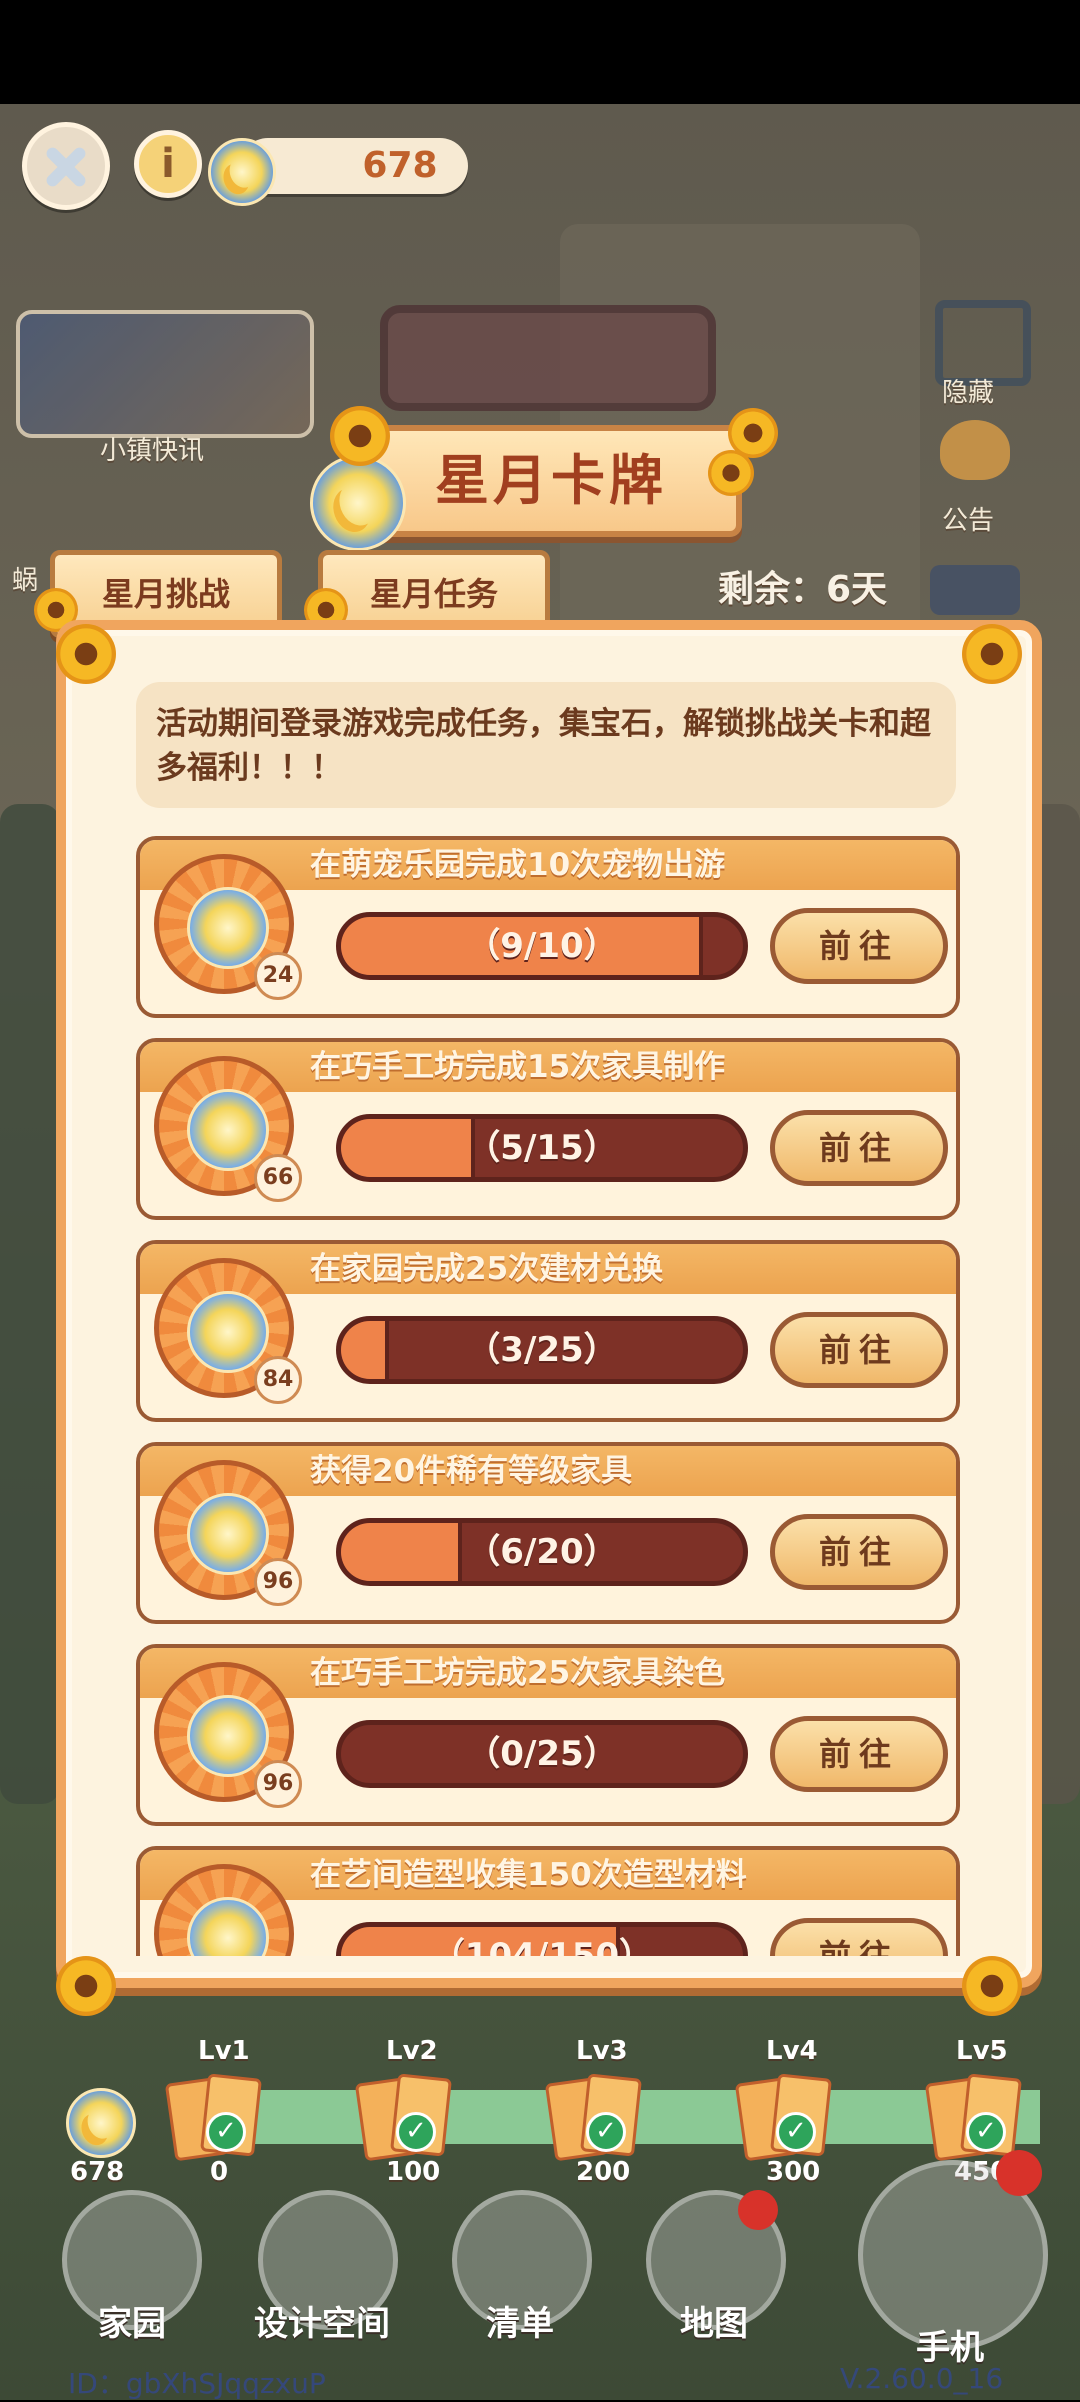 This screenshot has width=1080, height=2402. I want to click on task-title: 在家园完成25次建材兑换, so click(487, 1269).